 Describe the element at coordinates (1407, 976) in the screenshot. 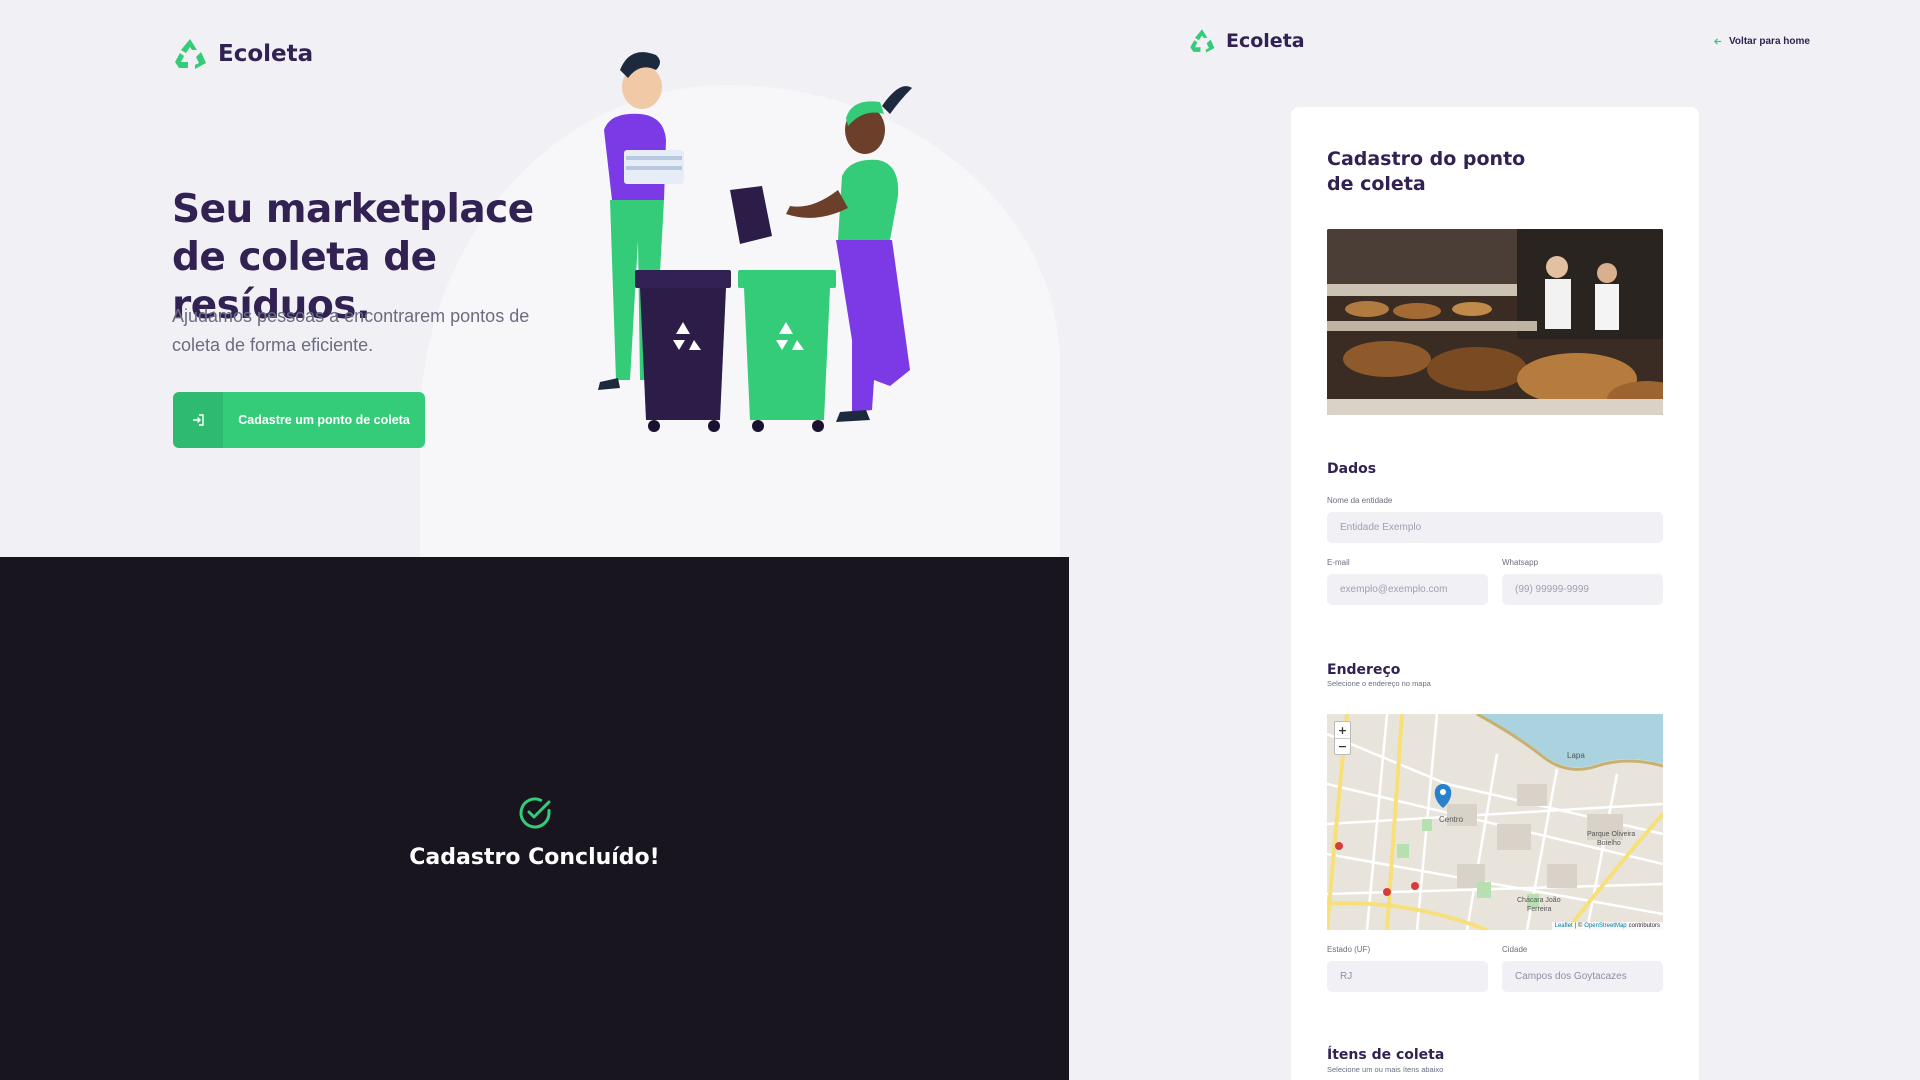

I see `uf-select: RJ` at that location.